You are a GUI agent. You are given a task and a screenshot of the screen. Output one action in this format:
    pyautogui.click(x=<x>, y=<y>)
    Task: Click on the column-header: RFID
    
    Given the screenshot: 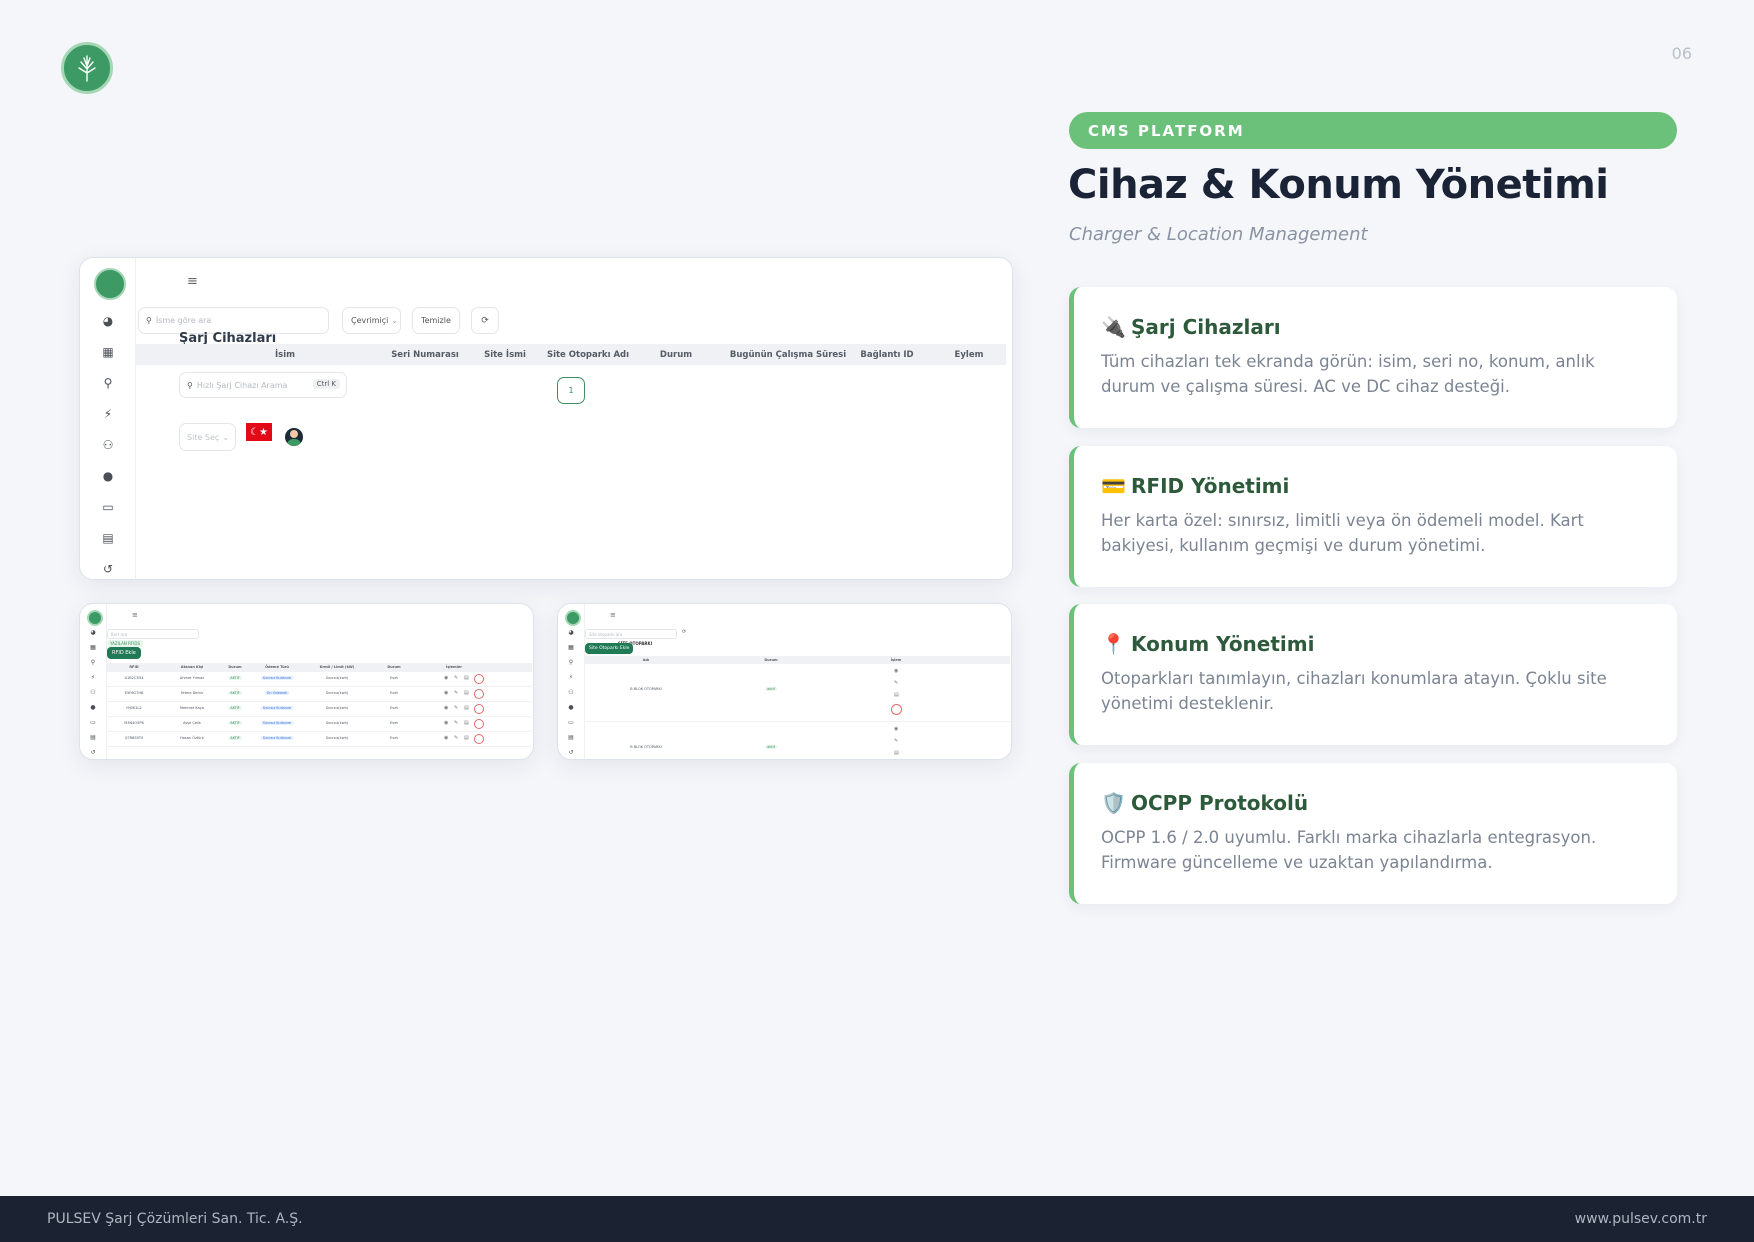 What is the action you would take?
    pyautogui.click(x=133, y=667)
    